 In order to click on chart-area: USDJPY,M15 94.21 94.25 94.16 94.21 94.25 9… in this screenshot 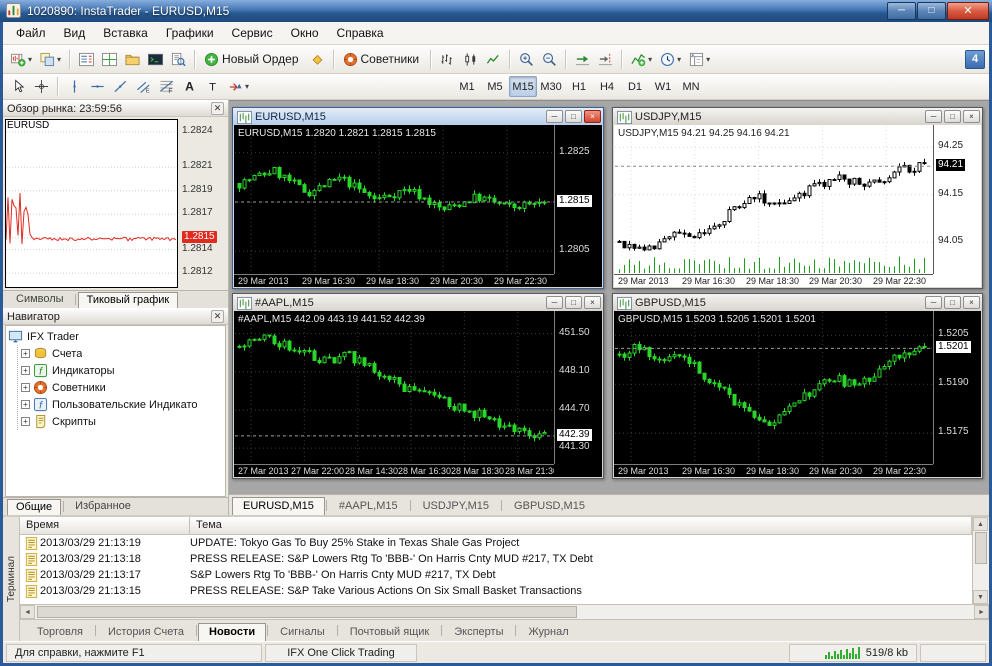, I will do `click(797, 206)`.